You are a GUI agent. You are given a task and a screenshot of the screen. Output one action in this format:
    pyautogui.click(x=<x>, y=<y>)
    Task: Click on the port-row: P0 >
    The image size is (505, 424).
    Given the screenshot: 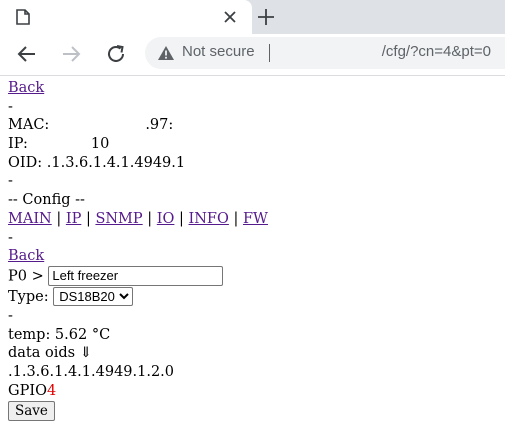 What is the action you would take?
    pyautogui.click(x=138, y=276)
    